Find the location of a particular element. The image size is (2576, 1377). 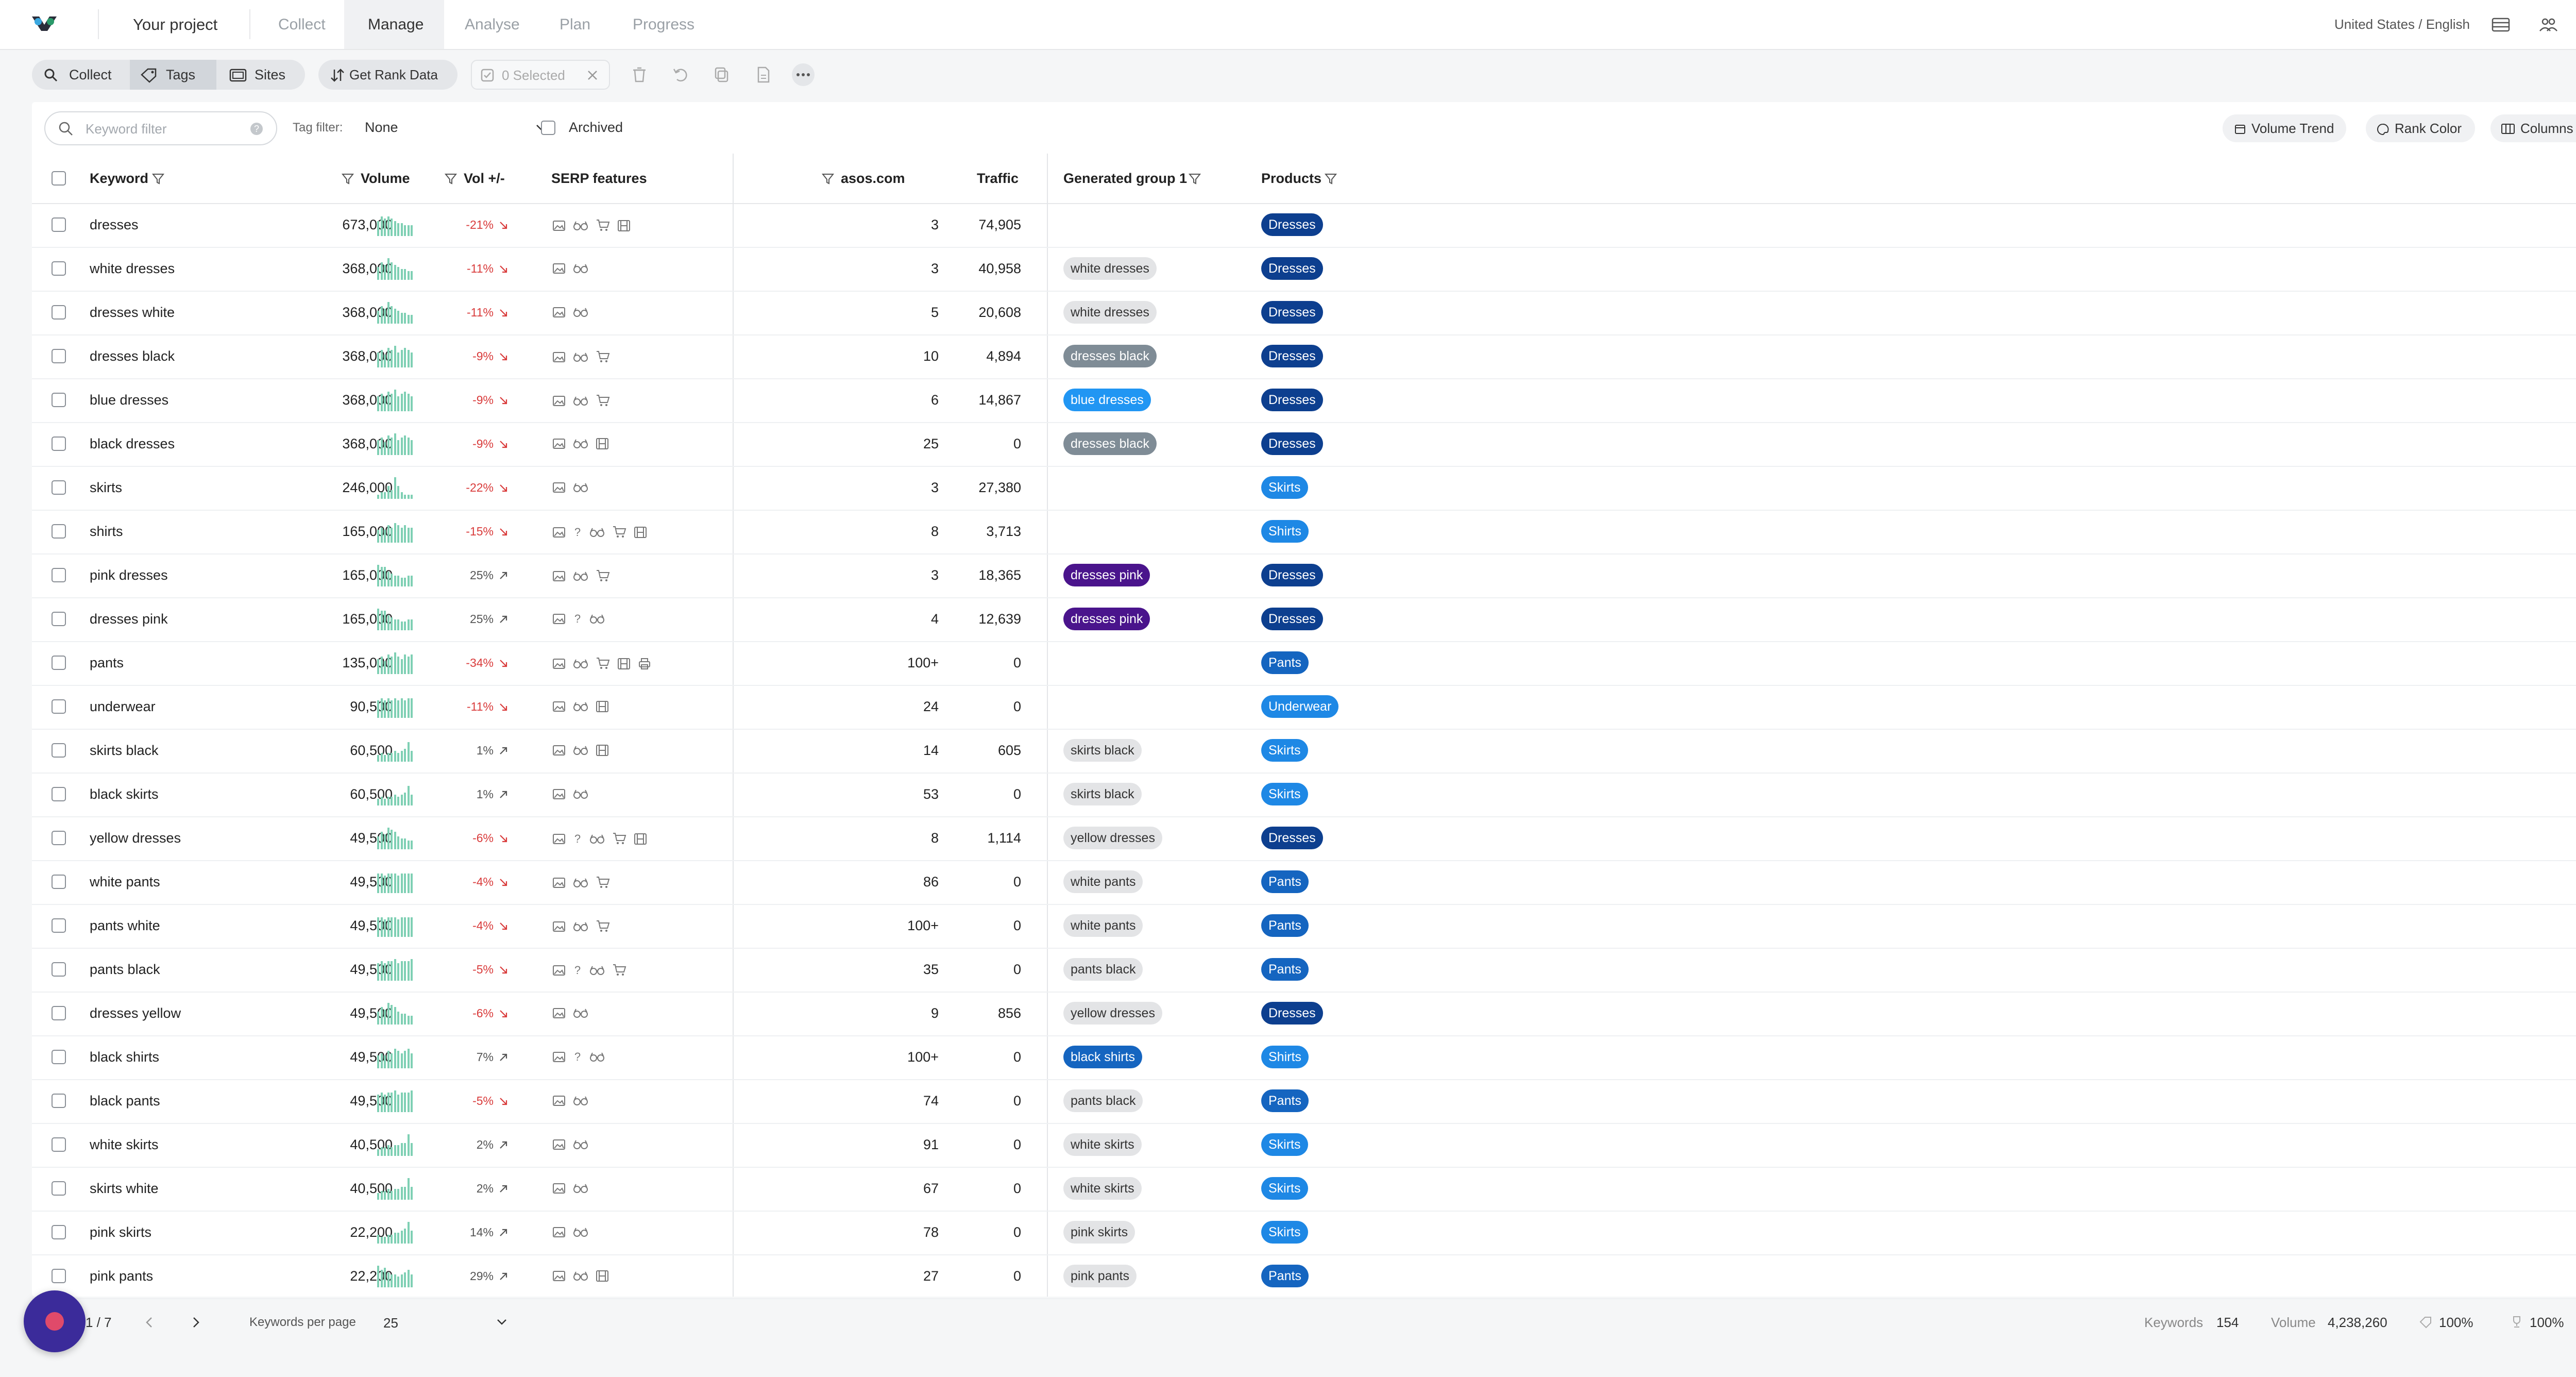

group-tag: dresses pink is located at coordinates (1106, 575).